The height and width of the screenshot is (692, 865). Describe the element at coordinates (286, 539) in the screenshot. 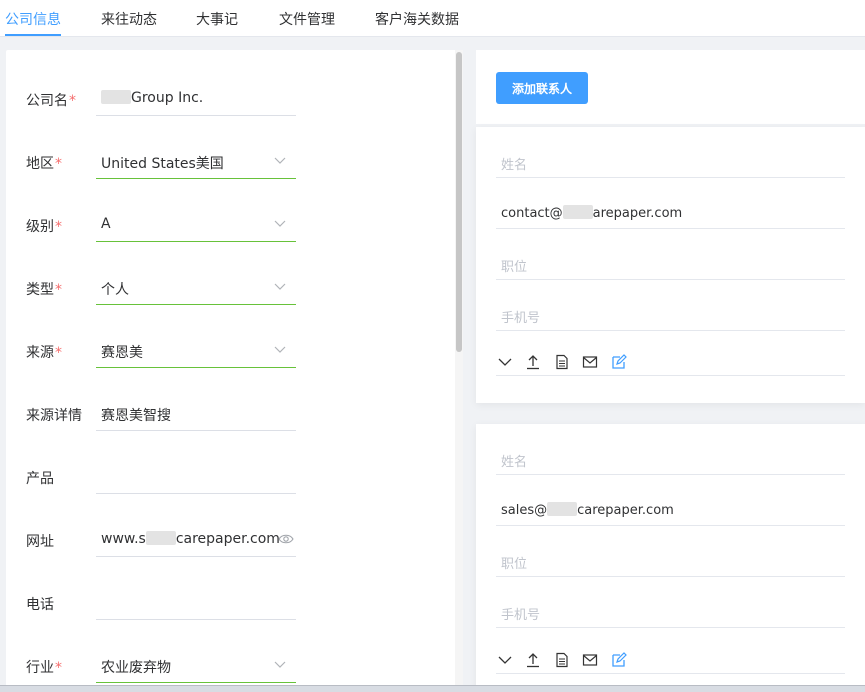

I see `eye-icon` at that location.